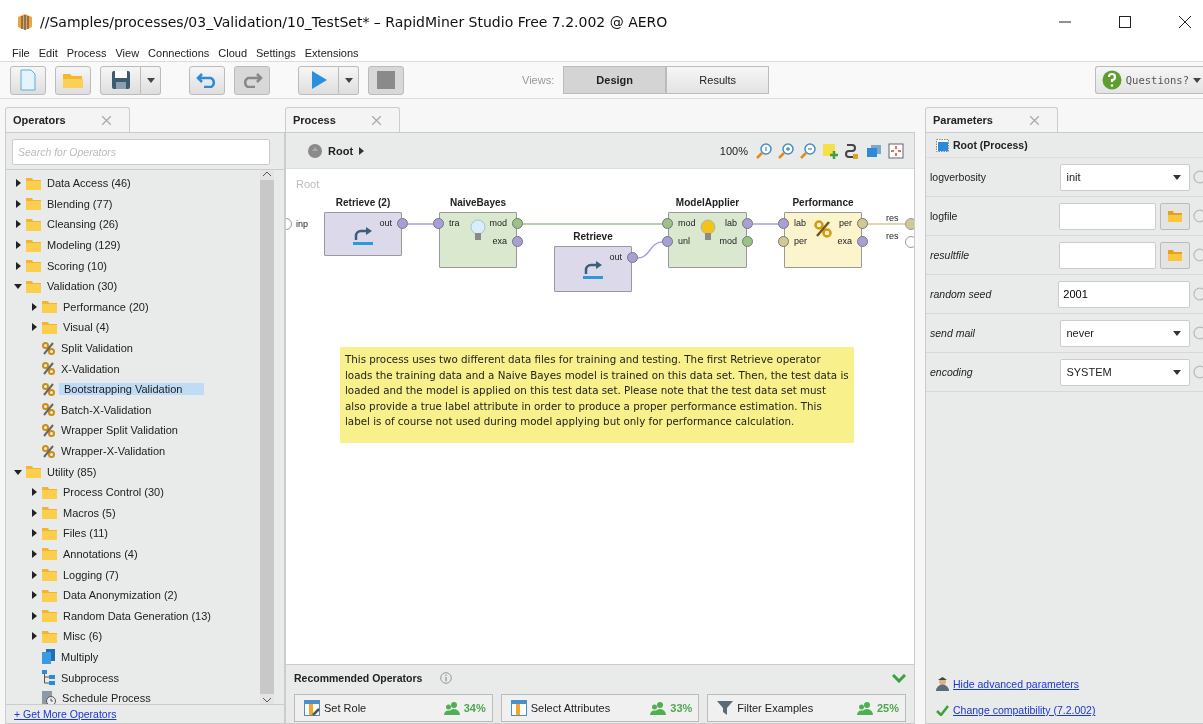  I want to click on scrollbar, so click(267, 437).